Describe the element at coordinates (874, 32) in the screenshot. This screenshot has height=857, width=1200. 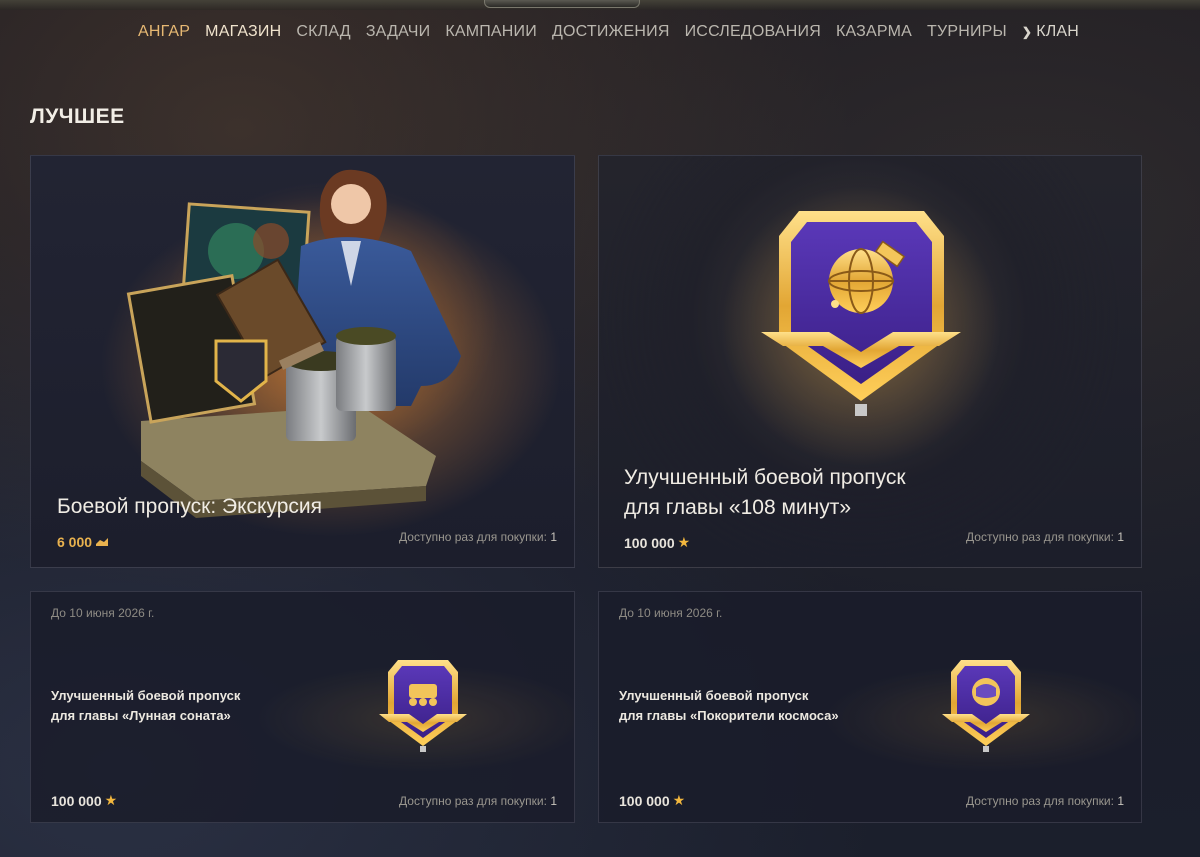
I see `nav-item-barracks: КАЗАРМА` at that location.